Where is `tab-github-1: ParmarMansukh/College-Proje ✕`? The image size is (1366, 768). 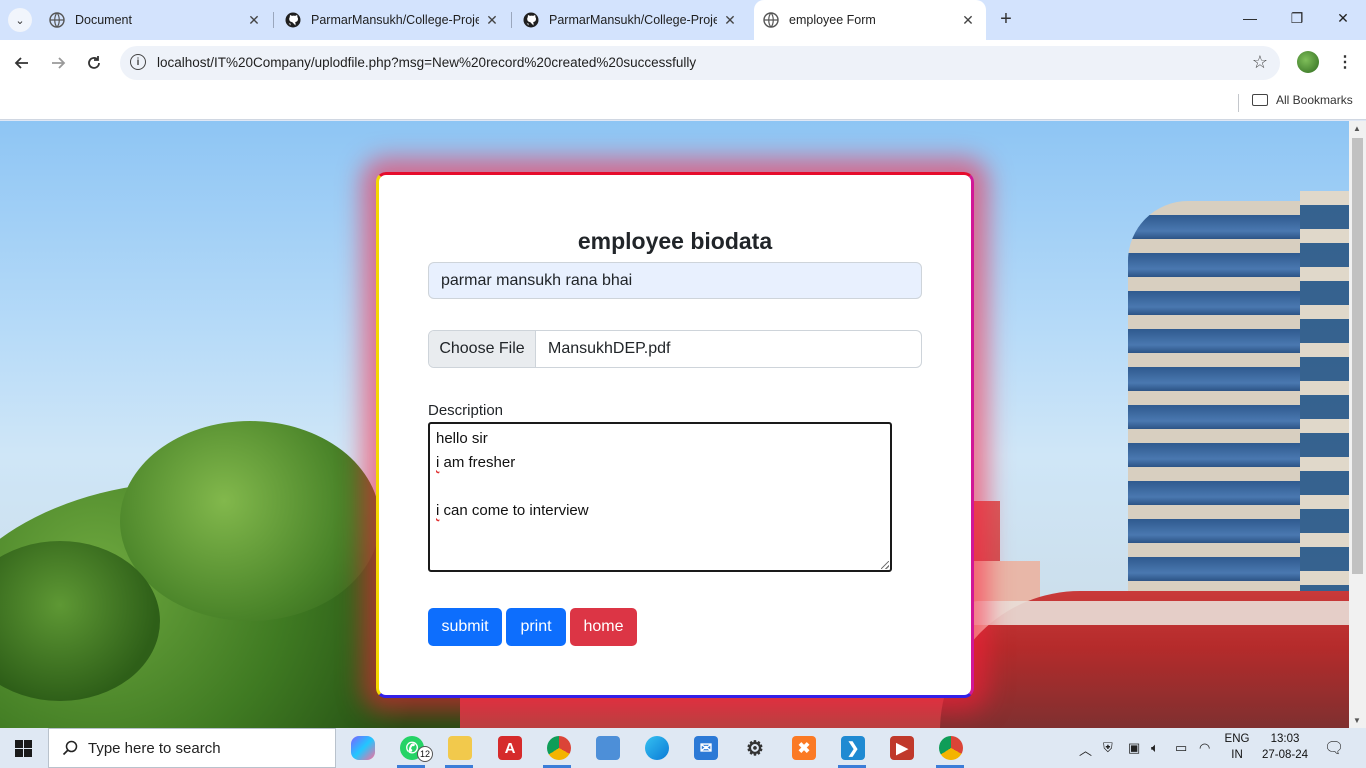
tab-github-1: ParmarMansukh/College-Proje ✕ is located at coordinates (393, 20).